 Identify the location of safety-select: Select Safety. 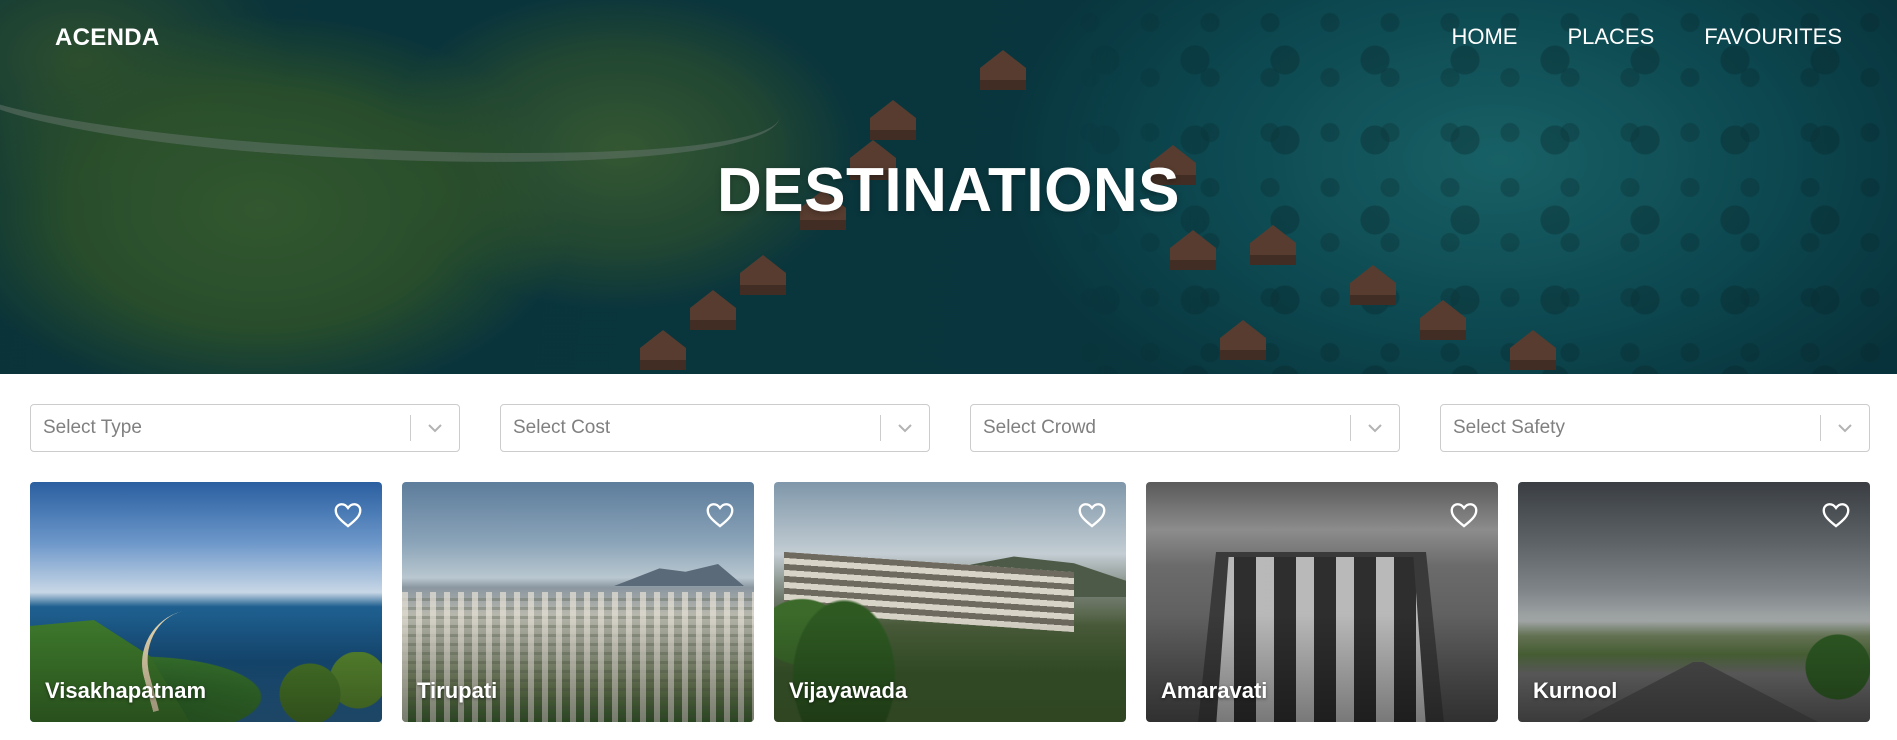
(1655, 428).